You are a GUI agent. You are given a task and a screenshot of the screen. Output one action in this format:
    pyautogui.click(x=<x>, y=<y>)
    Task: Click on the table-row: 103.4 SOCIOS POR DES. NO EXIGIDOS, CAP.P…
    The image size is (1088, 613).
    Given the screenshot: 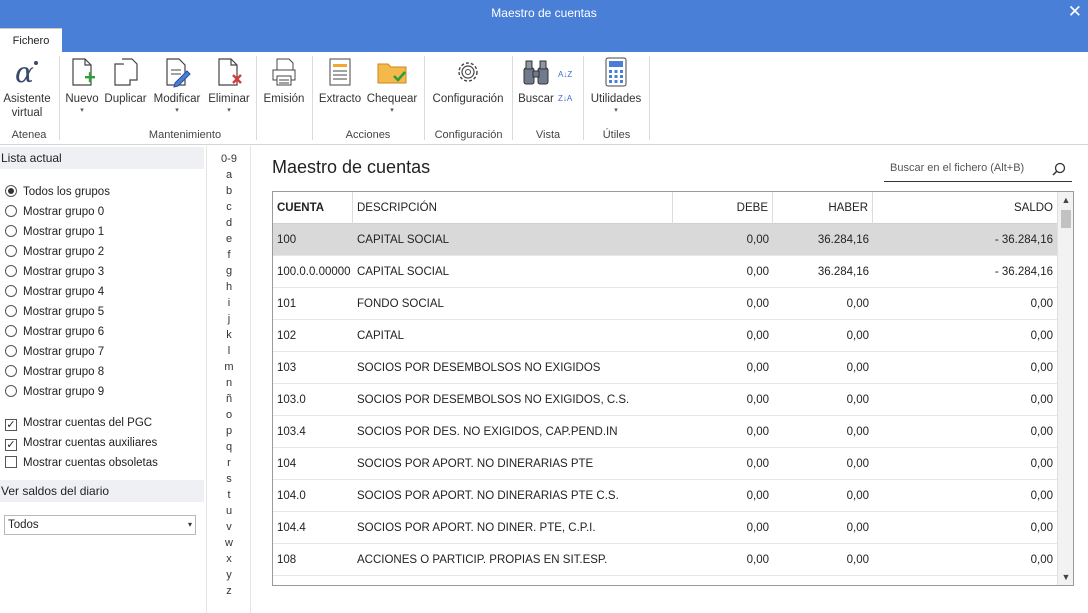 What is the action you would take?
    pyautogui.click(x=665, y=432)
    